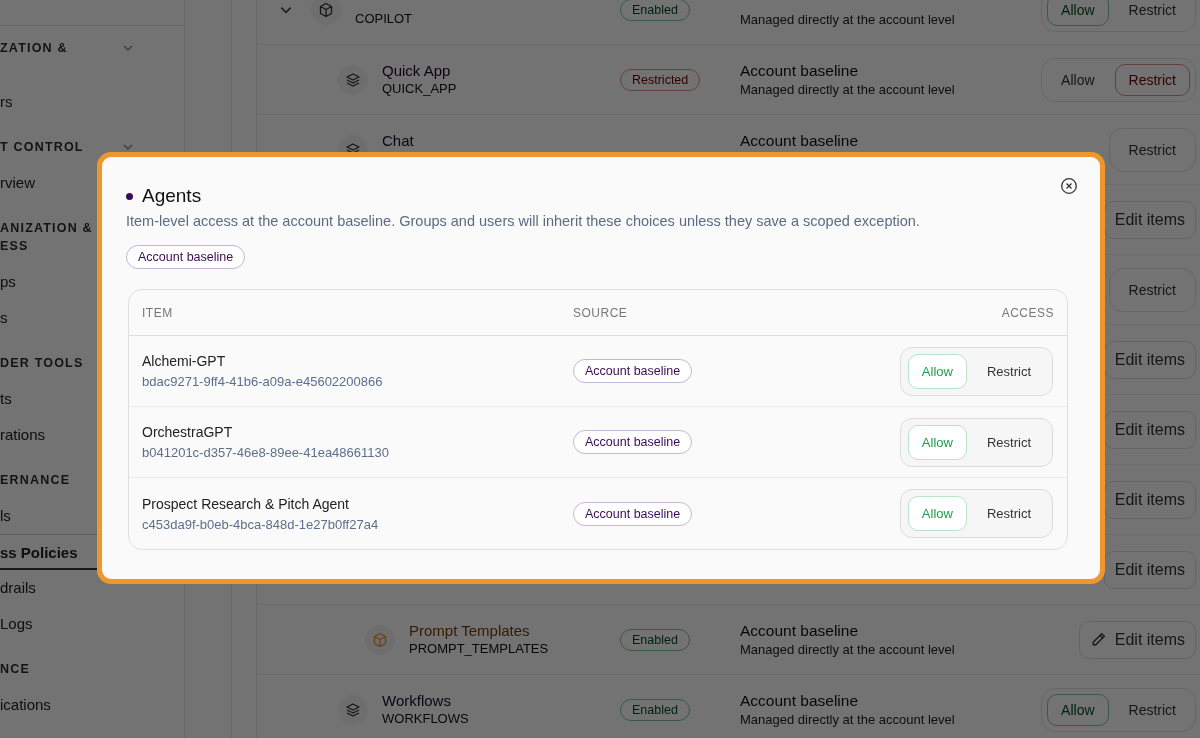 Image resolution: width=1200 pixels, height=738 pixels. What do you see at coordinates (188, 432) in the screenshot?
I see `item-name: OrchestraGPT` at bounding box center [188, 432].